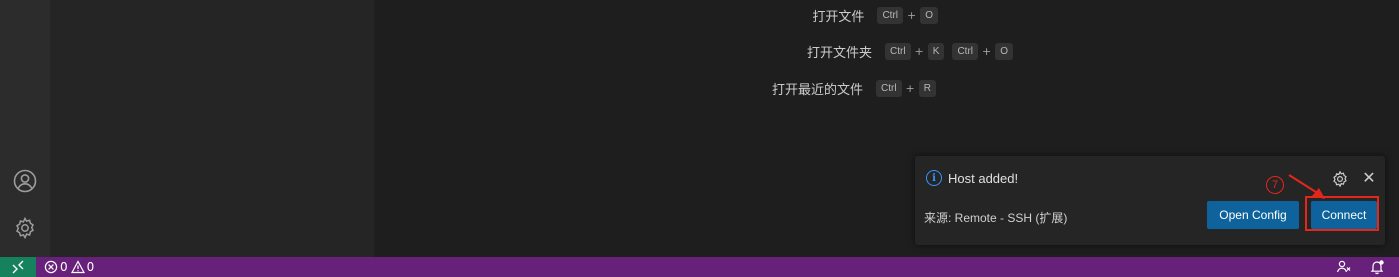 The height and width of the screenshot is (277, 1399). What do you see at coordinates (934, 178) in the screenshot?
I see `info-icon: i` at bounding box center [934, 178].